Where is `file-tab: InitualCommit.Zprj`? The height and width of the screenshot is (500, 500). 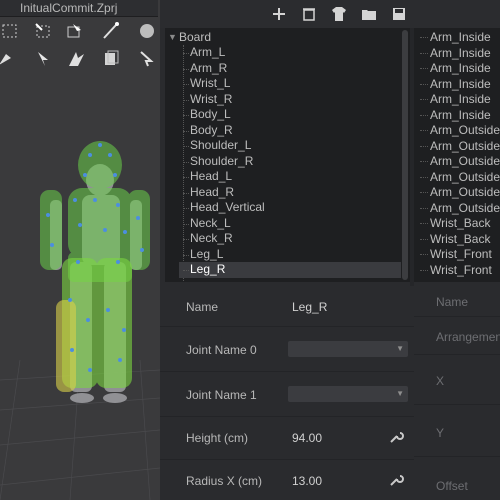
file-tab: InitualCommit.Zprj is located at coordinates (79, 8).